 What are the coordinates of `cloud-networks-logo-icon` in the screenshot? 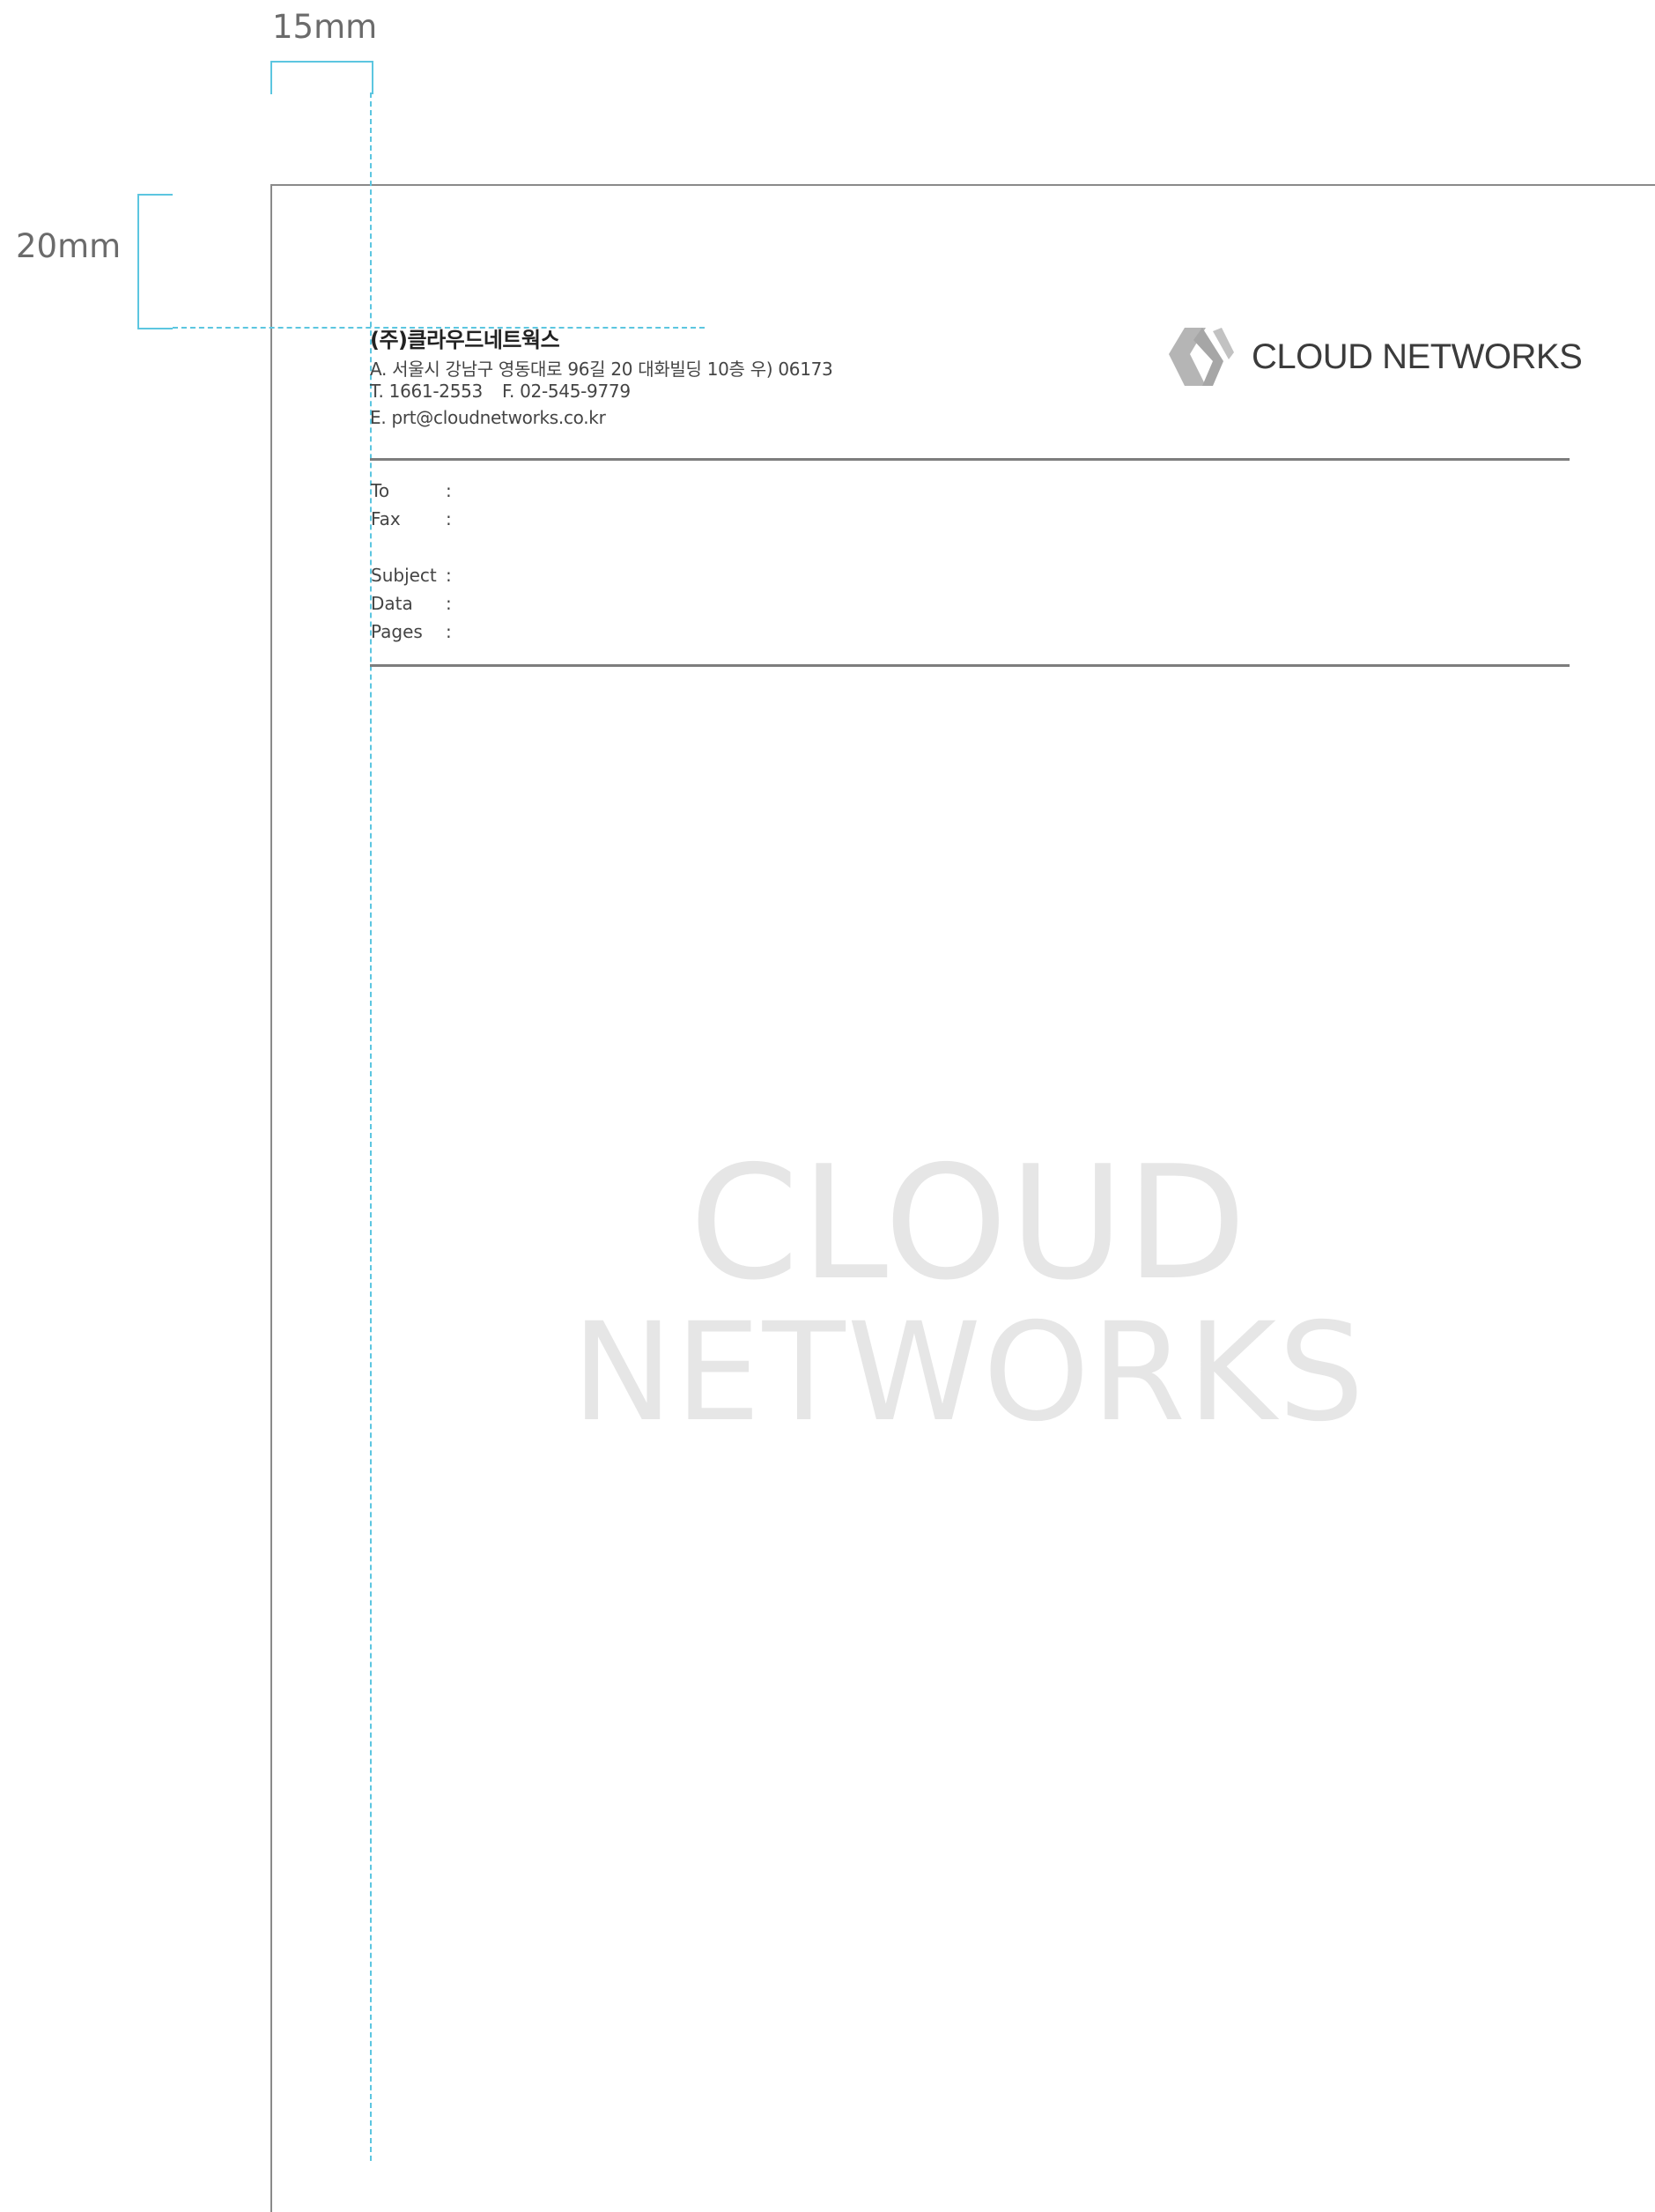 It's located at (1201, 357).